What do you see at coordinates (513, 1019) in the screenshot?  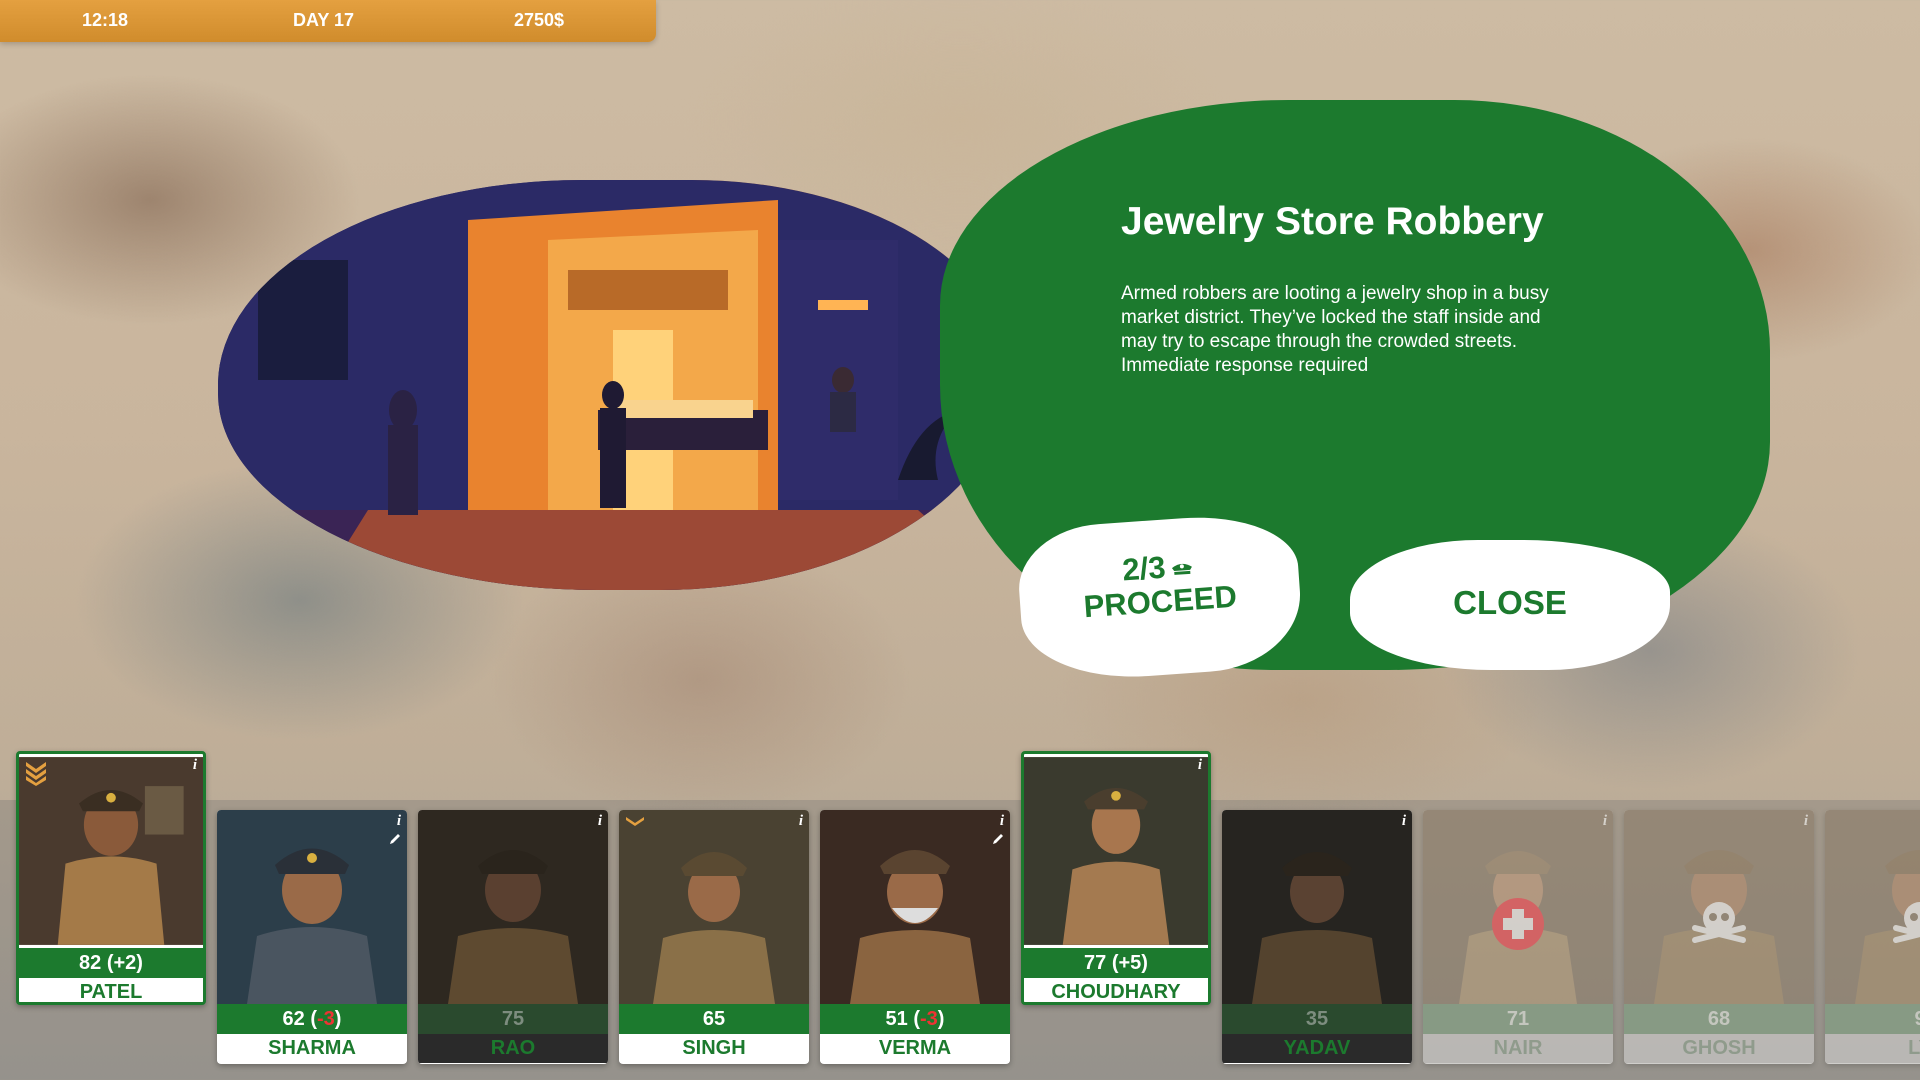 I see `officer-stat: 75` at bounding box center [513, 1019].